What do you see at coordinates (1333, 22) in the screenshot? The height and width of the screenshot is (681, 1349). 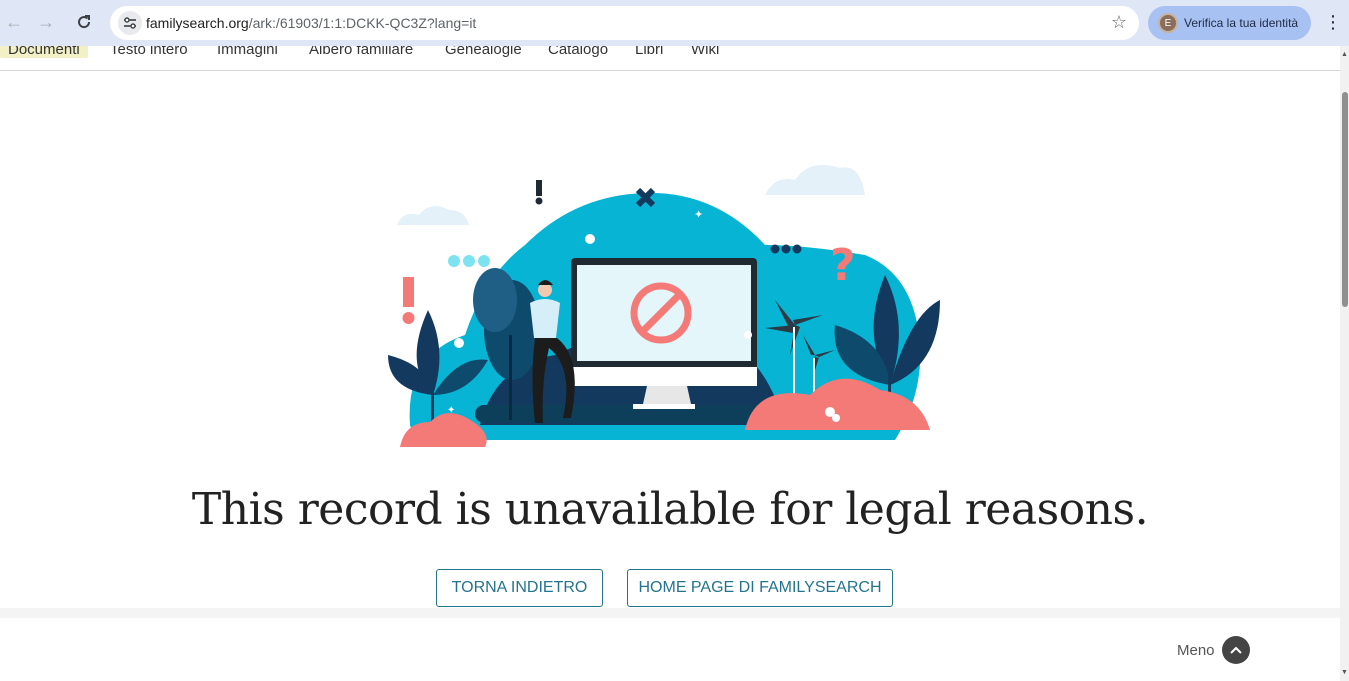 I see `more-menu-icon: ⋮` at bounding box center [1333, 22].